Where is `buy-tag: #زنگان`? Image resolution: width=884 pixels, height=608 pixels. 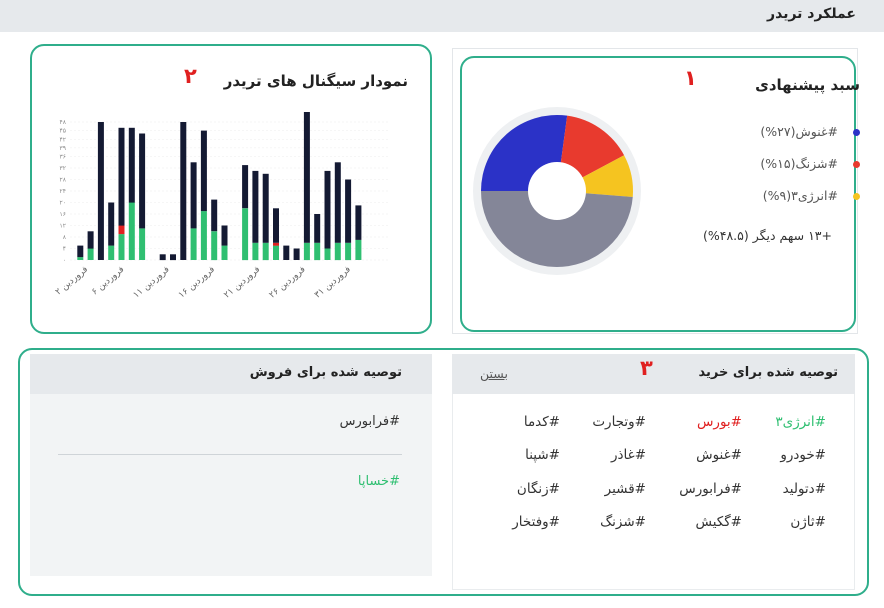
buy-tag: #زنگان is located at coordinates (538, 489).